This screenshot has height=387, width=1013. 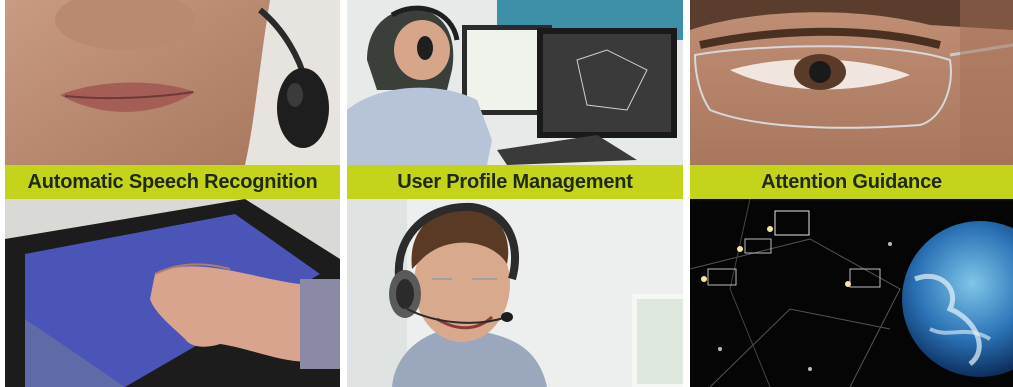 I want to click on caption-text: User Profile Management, so click(x=515, y=181).